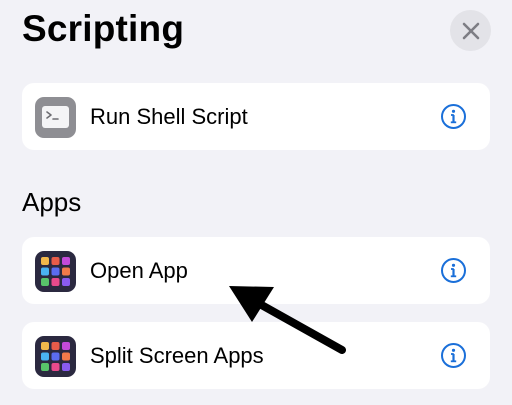  I want to click on close-icon, so click(470, 30).